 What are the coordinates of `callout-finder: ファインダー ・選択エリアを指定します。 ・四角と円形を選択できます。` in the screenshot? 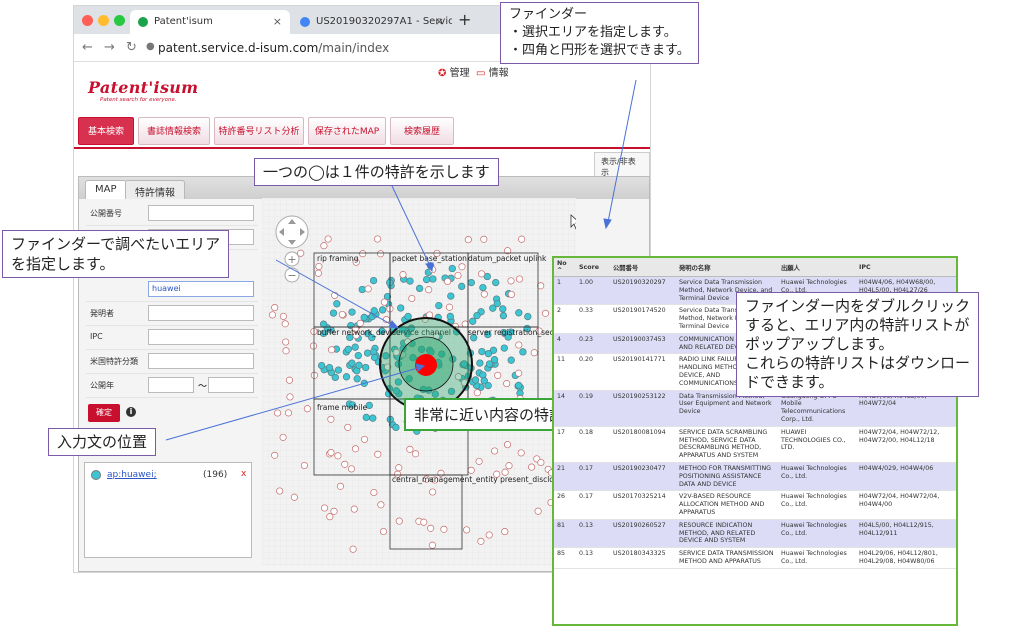 It's located at (599, 33).